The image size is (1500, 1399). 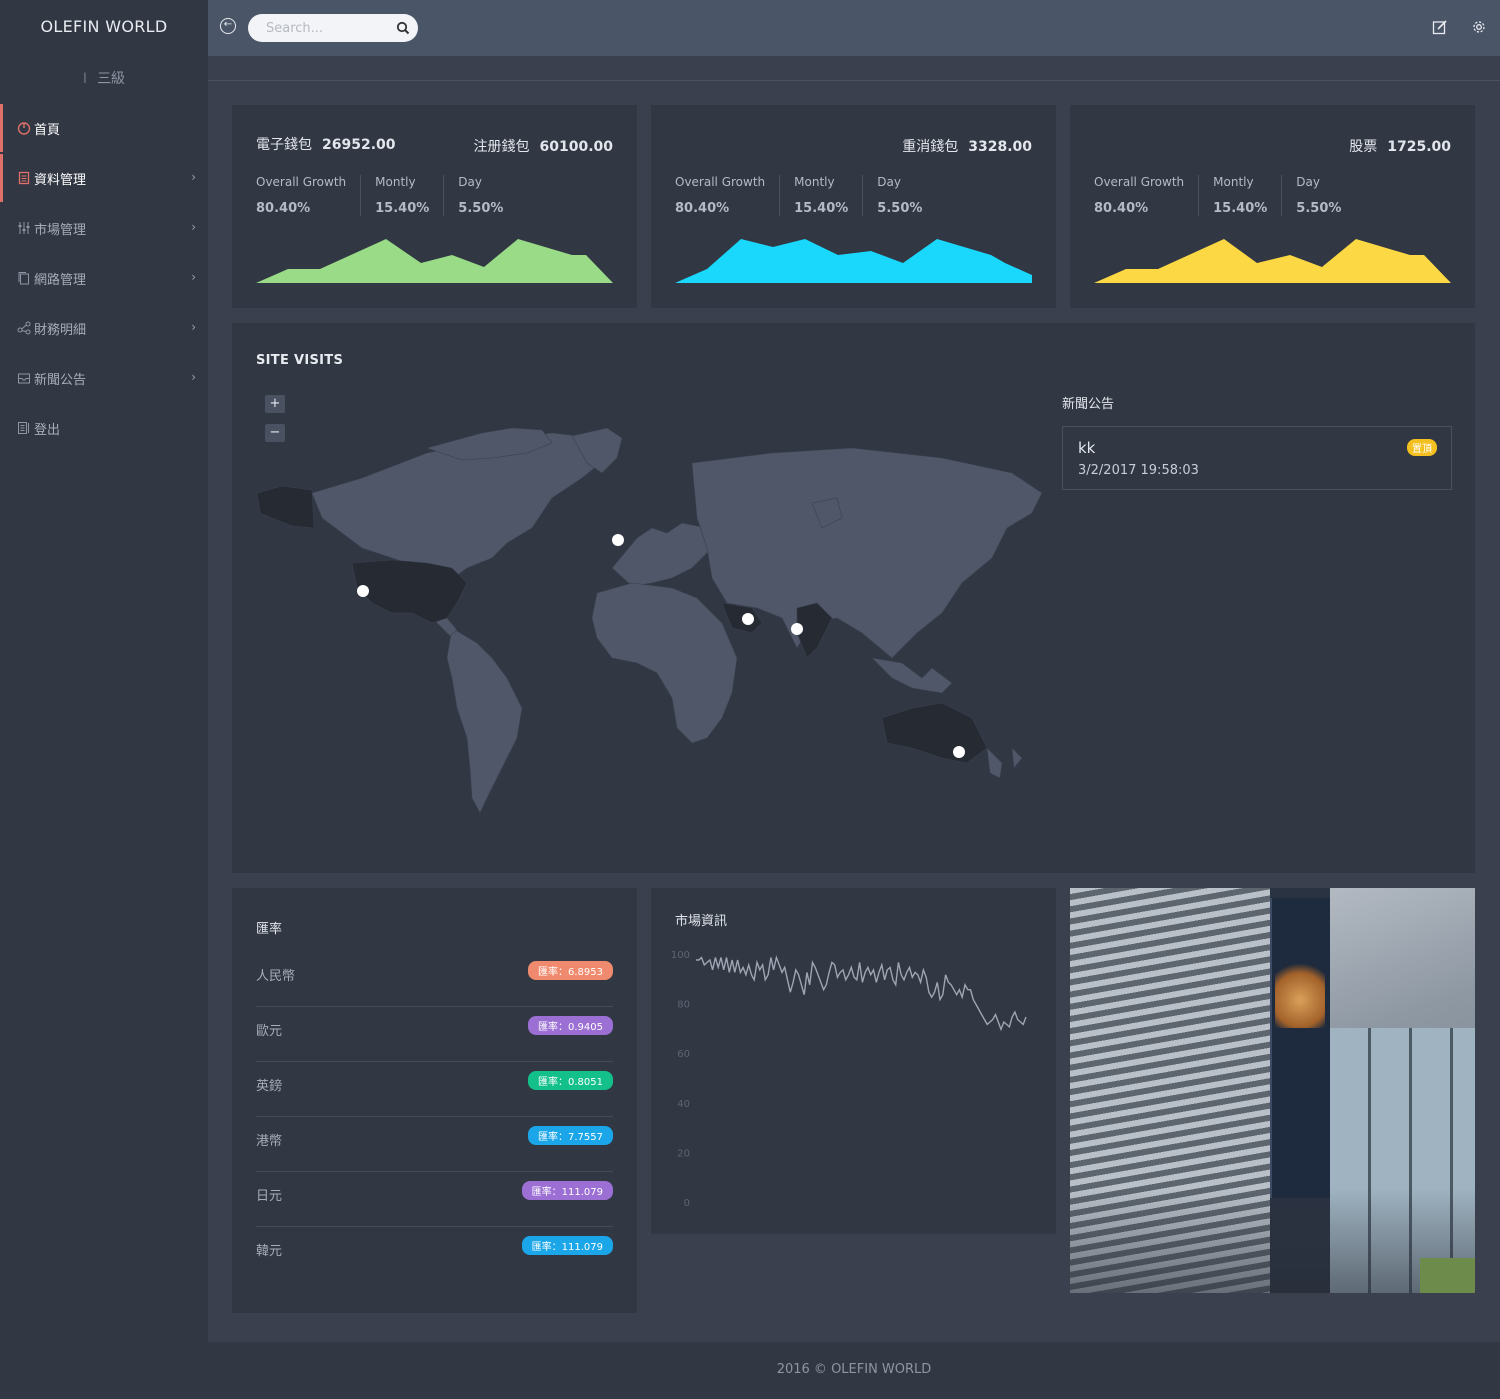 I want to click on edit-icon, so click(x=1440, y=27).